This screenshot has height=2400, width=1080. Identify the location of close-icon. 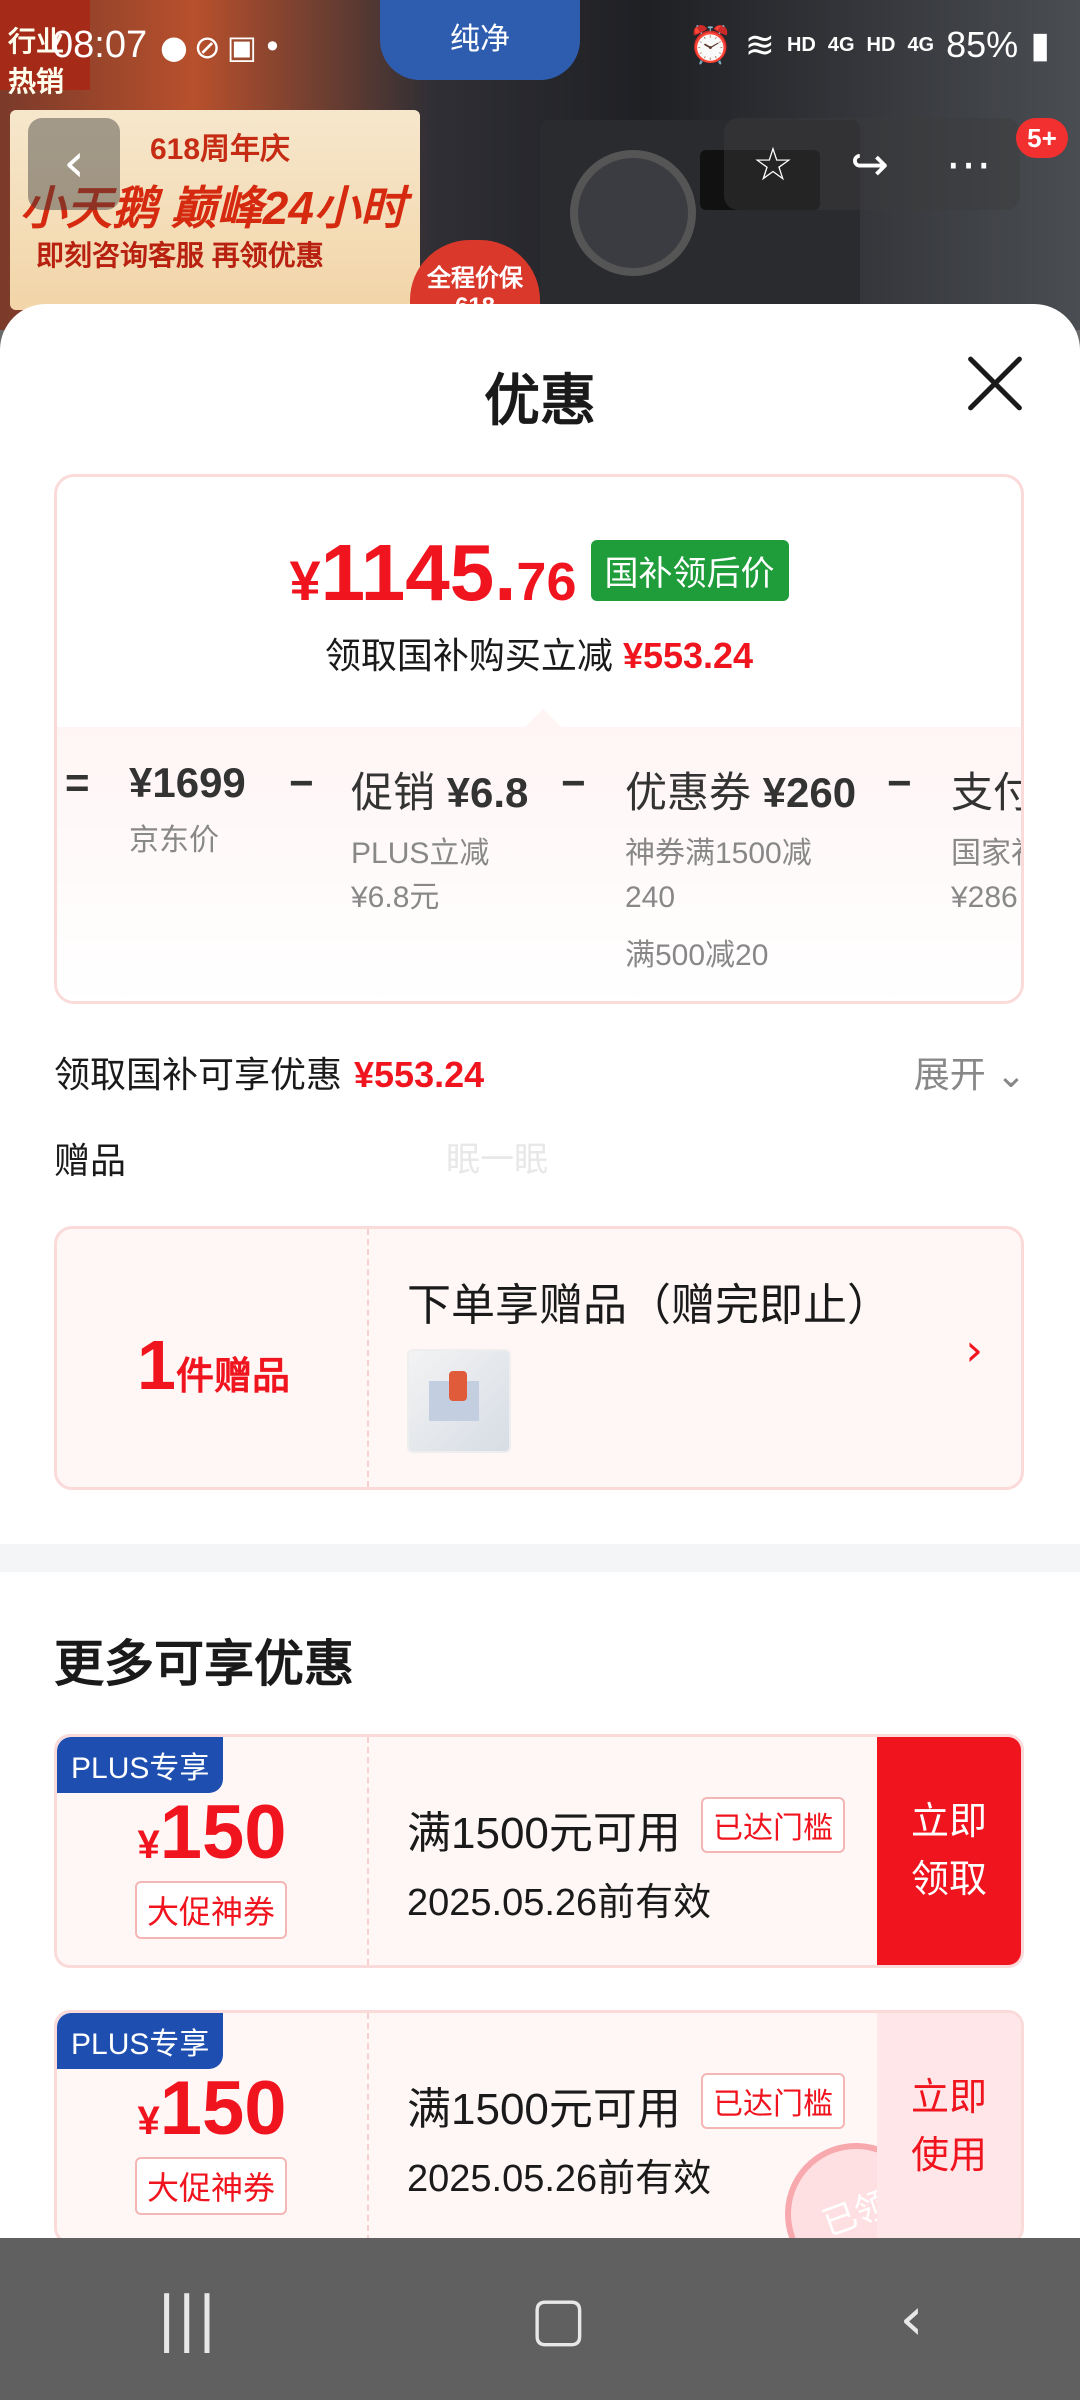
(995, 383).